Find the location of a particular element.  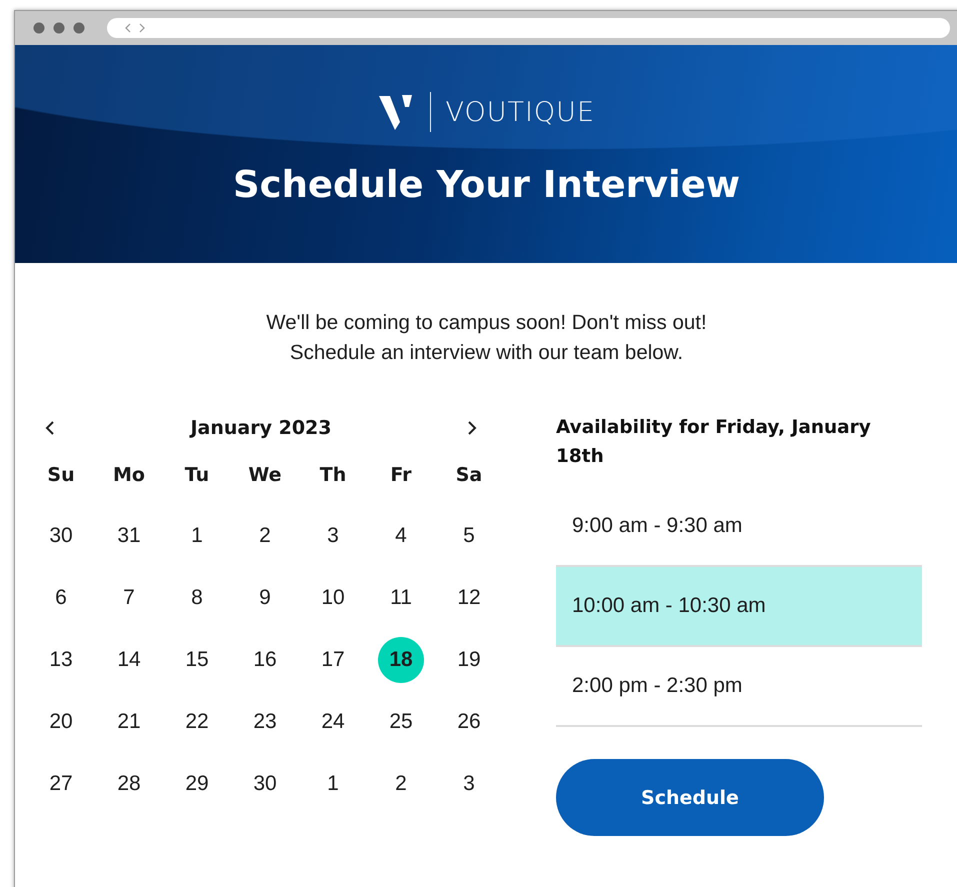

calendar-day: 21 is located at coordinates (129, 722).